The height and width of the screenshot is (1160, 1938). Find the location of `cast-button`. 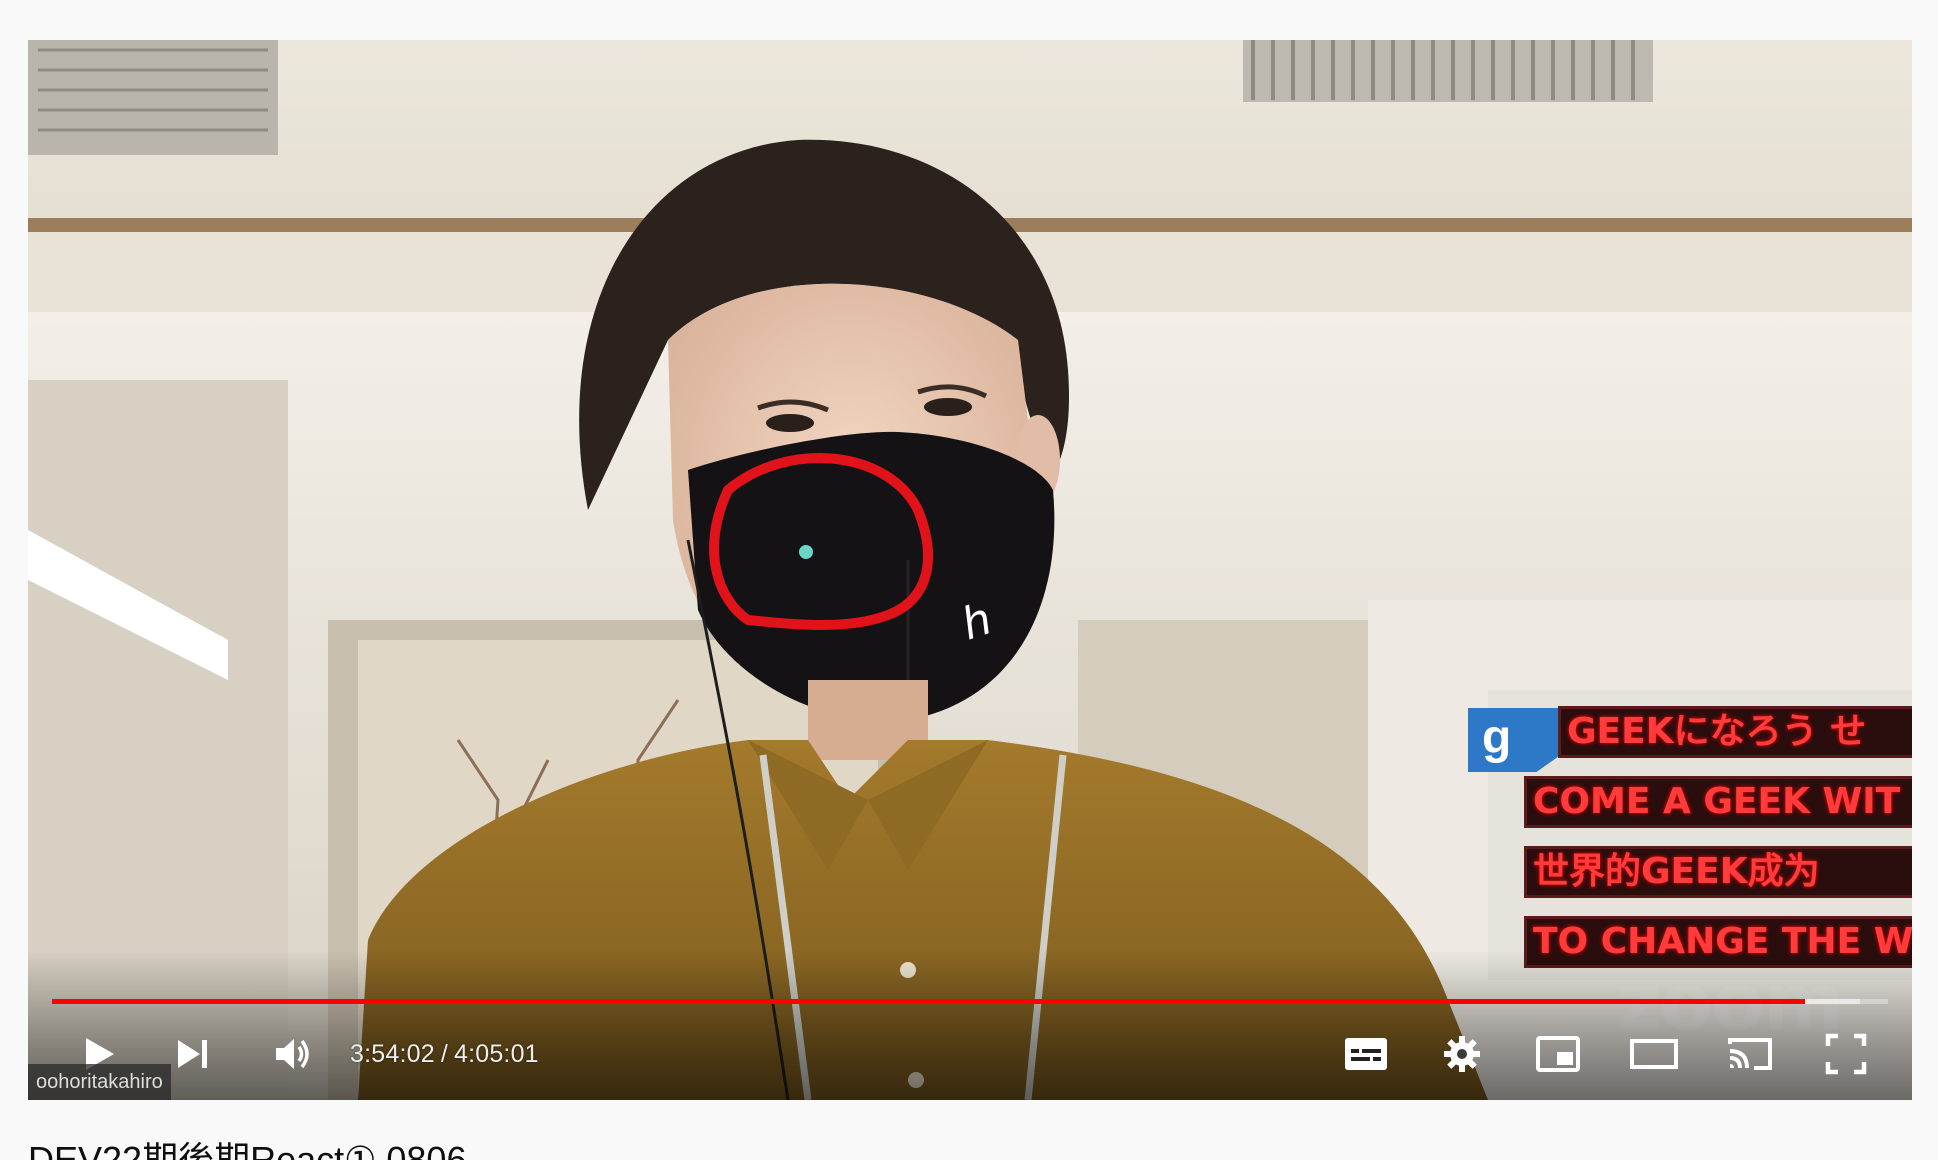

cast-button is located at coordinates (1750, 1054).